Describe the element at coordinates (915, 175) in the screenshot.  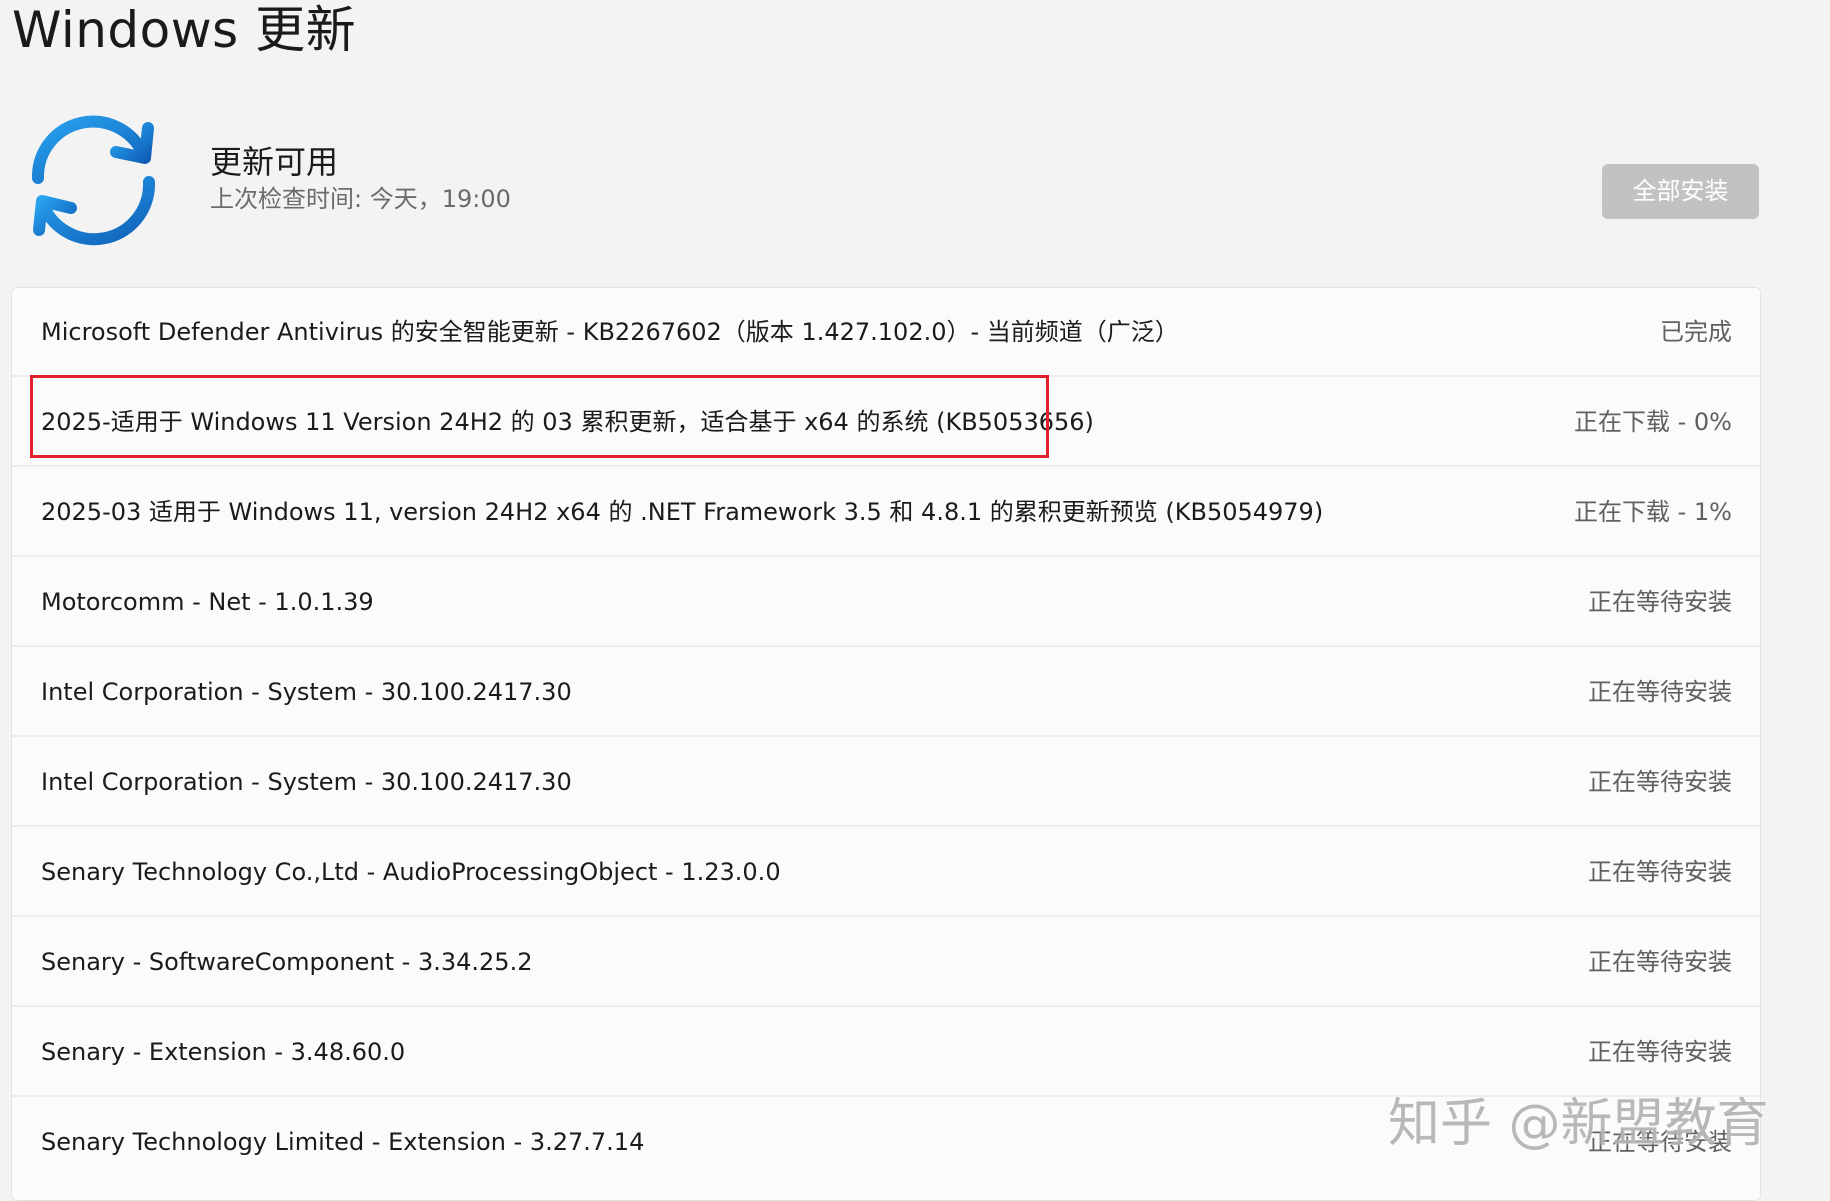
I see `update-status-header: 更新可用 上次检查时间: 今天，19:00 全部安装` at that location.